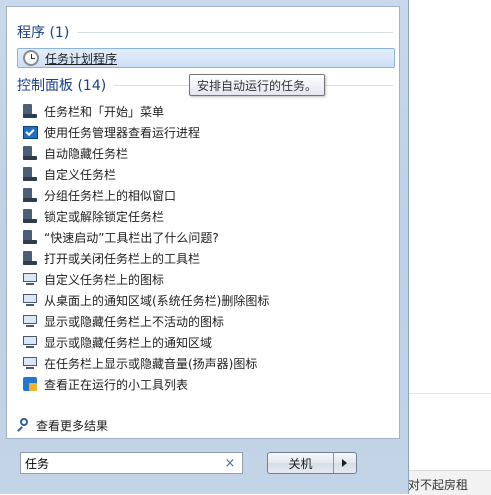 This screenshot has width=491, height=495. I want to click on result-item-label: 查看正在运行的小工具列表, so click(116, 384).